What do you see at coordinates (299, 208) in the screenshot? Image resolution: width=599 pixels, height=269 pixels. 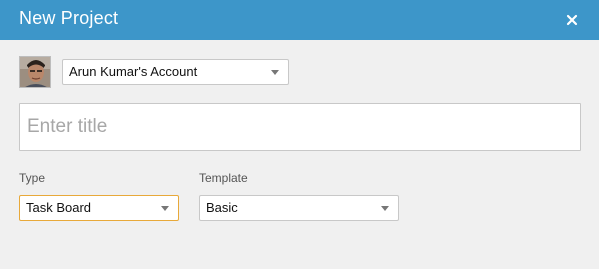 I see `template-select: Basic` at bounding box center [299, 208].